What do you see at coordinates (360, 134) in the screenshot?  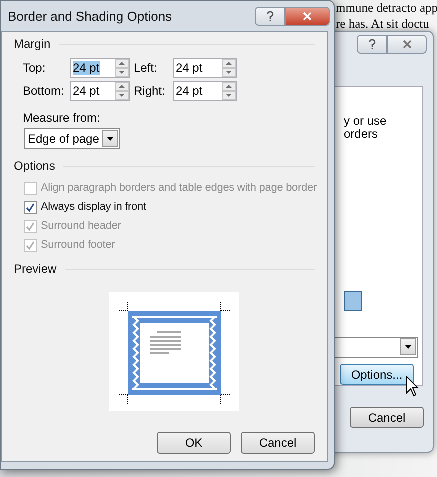 I see `description-text: orders` at bounding box center [360, 134].